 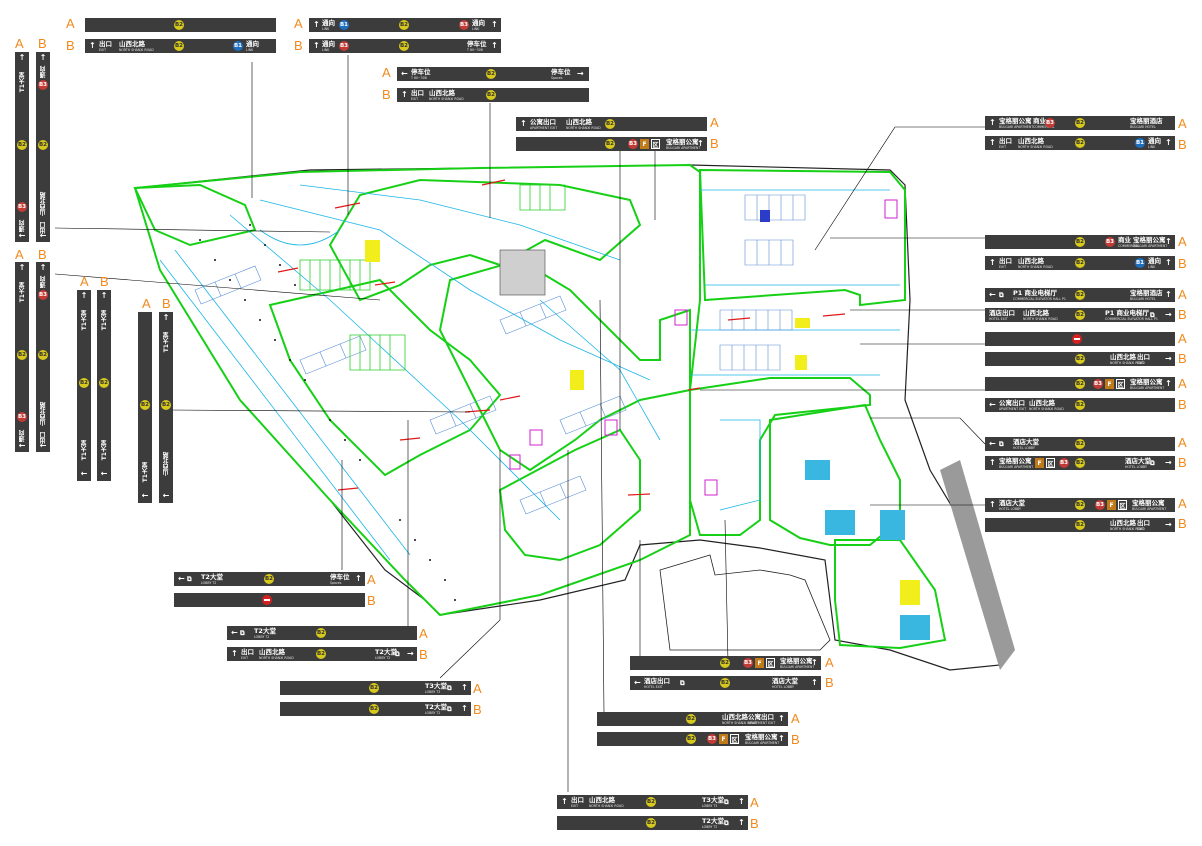 What do you see at coordinates (710, 805) in the screenshot?
I see `sign-subtext: LOBBY T3` at bounding box center [710, 805].